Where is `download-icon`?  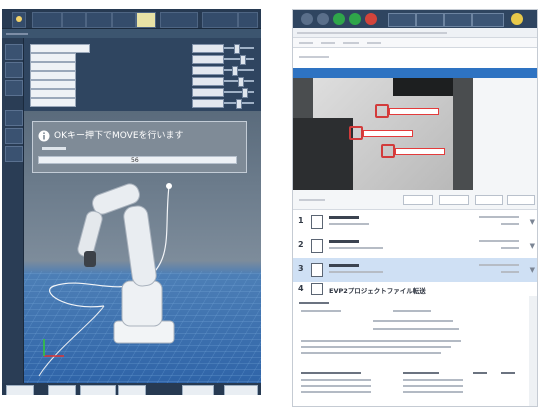
download-icon is located at coordinates (317, 270).